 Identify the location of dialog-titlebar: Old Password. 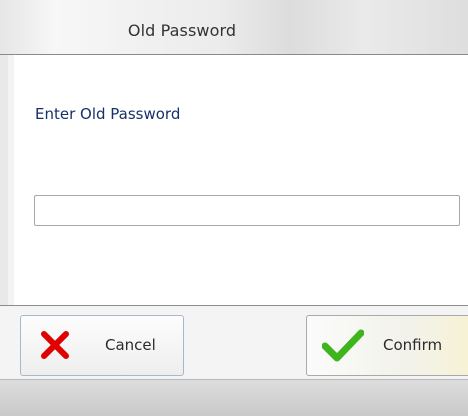
(234, 27).